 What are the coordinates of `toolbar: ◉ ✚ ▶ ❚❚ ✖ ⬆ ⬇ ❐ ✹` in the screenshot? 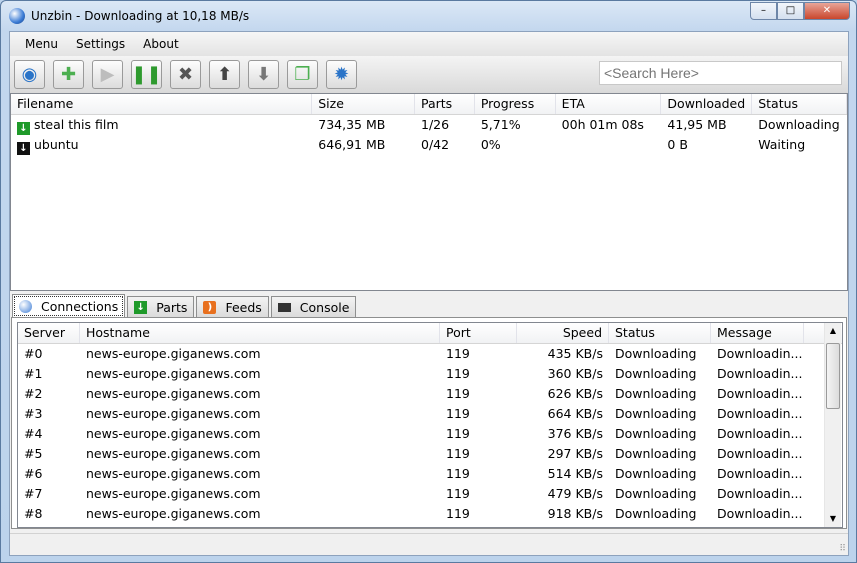 It's located at (429, 74).